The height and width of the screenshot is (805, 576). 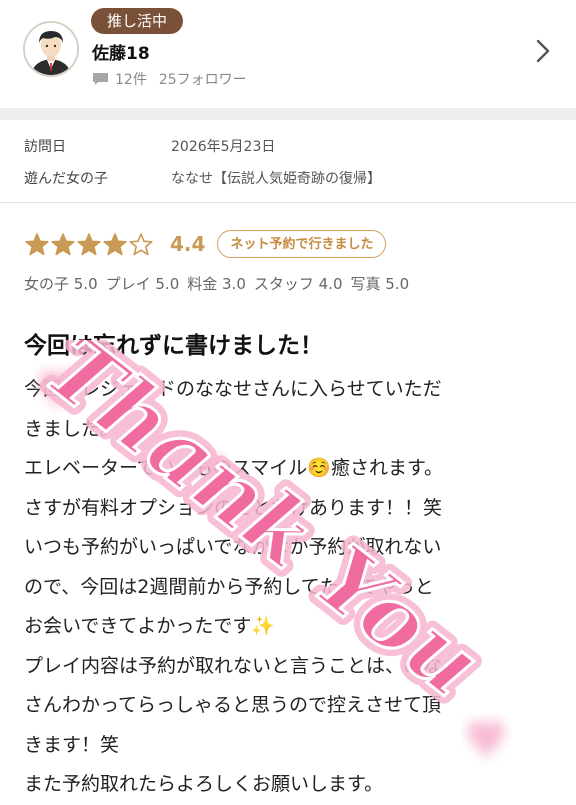 What do you see at coordinates (302, 244) in the screenshot?
I see `booking-badge: ネット予約で行きました` at bounding box center [302, 244].